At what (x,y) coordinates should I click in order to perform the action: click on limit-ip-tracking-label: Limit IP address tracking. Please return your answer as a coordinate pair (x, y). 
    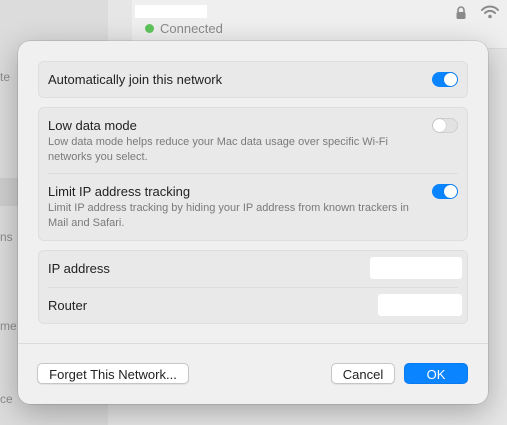
    Looking at the image, I should click on (119, 191).